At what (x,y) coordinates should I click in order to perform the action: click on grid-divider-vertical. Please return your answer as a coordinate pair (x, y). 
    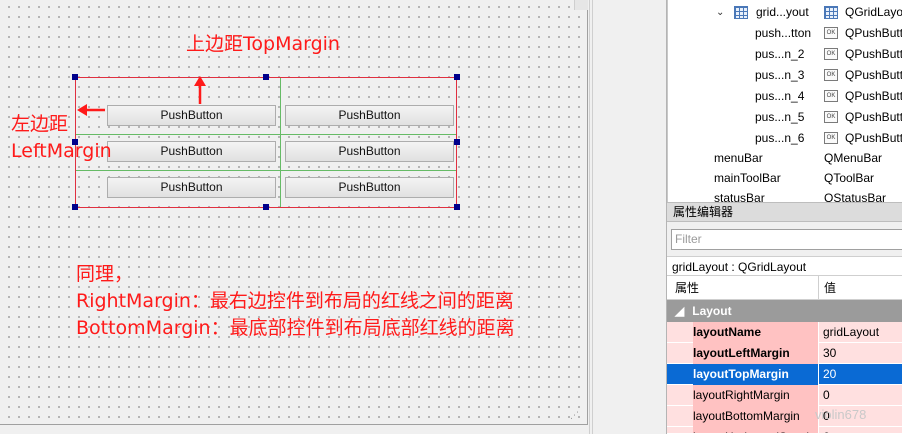
    Looking at the image, I should click on (280, 142).